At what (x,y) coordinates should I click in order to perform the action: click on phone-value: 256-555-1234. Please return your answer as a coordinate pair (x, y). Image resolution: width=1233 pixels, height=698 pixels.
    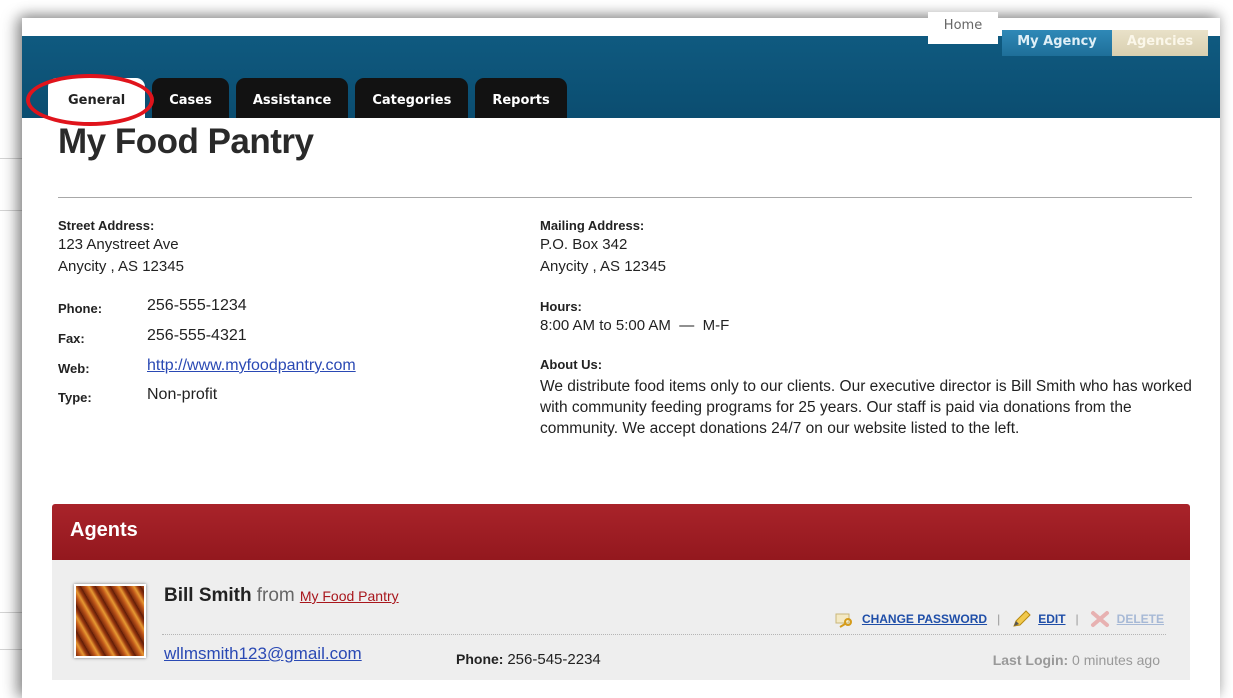
    Looking at the image, I should click on (197, 305).